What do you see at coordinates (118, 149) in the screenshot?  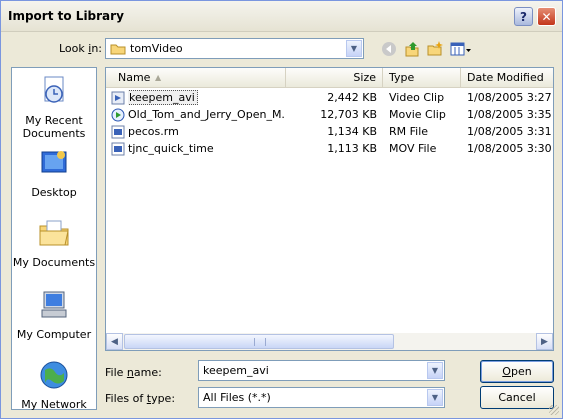 I see `mov-file-icon` at bounding box center [118, 149].